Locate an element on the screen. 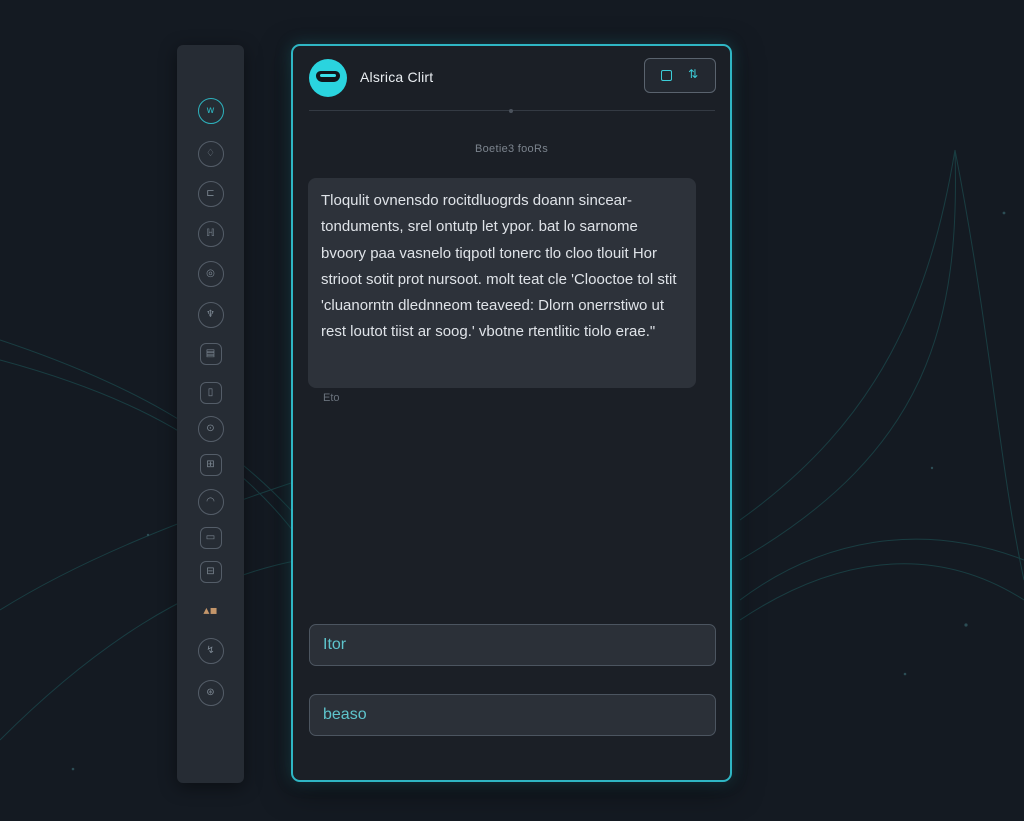  text-icon: ℍ is located at coordinates (210, 234).